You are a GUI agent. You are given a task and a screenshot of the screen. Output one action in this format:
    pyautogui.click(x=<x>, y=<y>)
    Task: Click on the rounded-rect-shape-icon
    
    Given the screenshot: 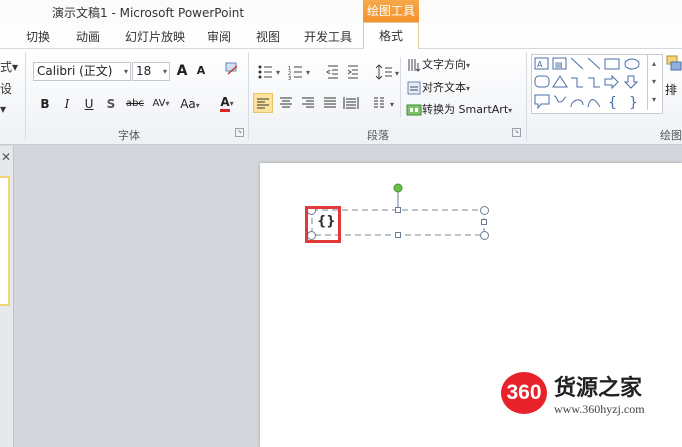 What is the action you would take?
    pyautogui.click(x=542, y=81)
    